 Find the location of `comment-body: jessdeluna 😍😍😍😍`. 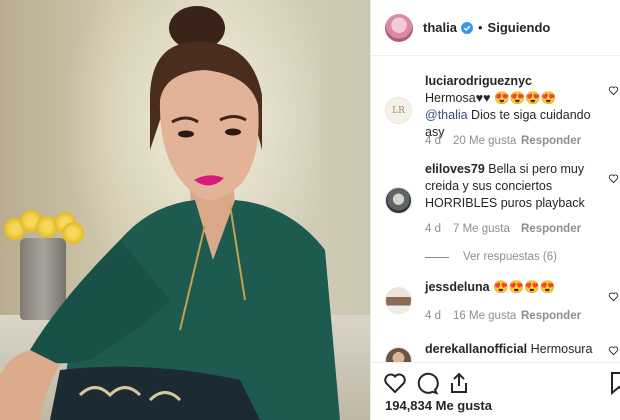

comment-body: jessdeluna 😍😍😍😍 is located at coordinates (510, 287).